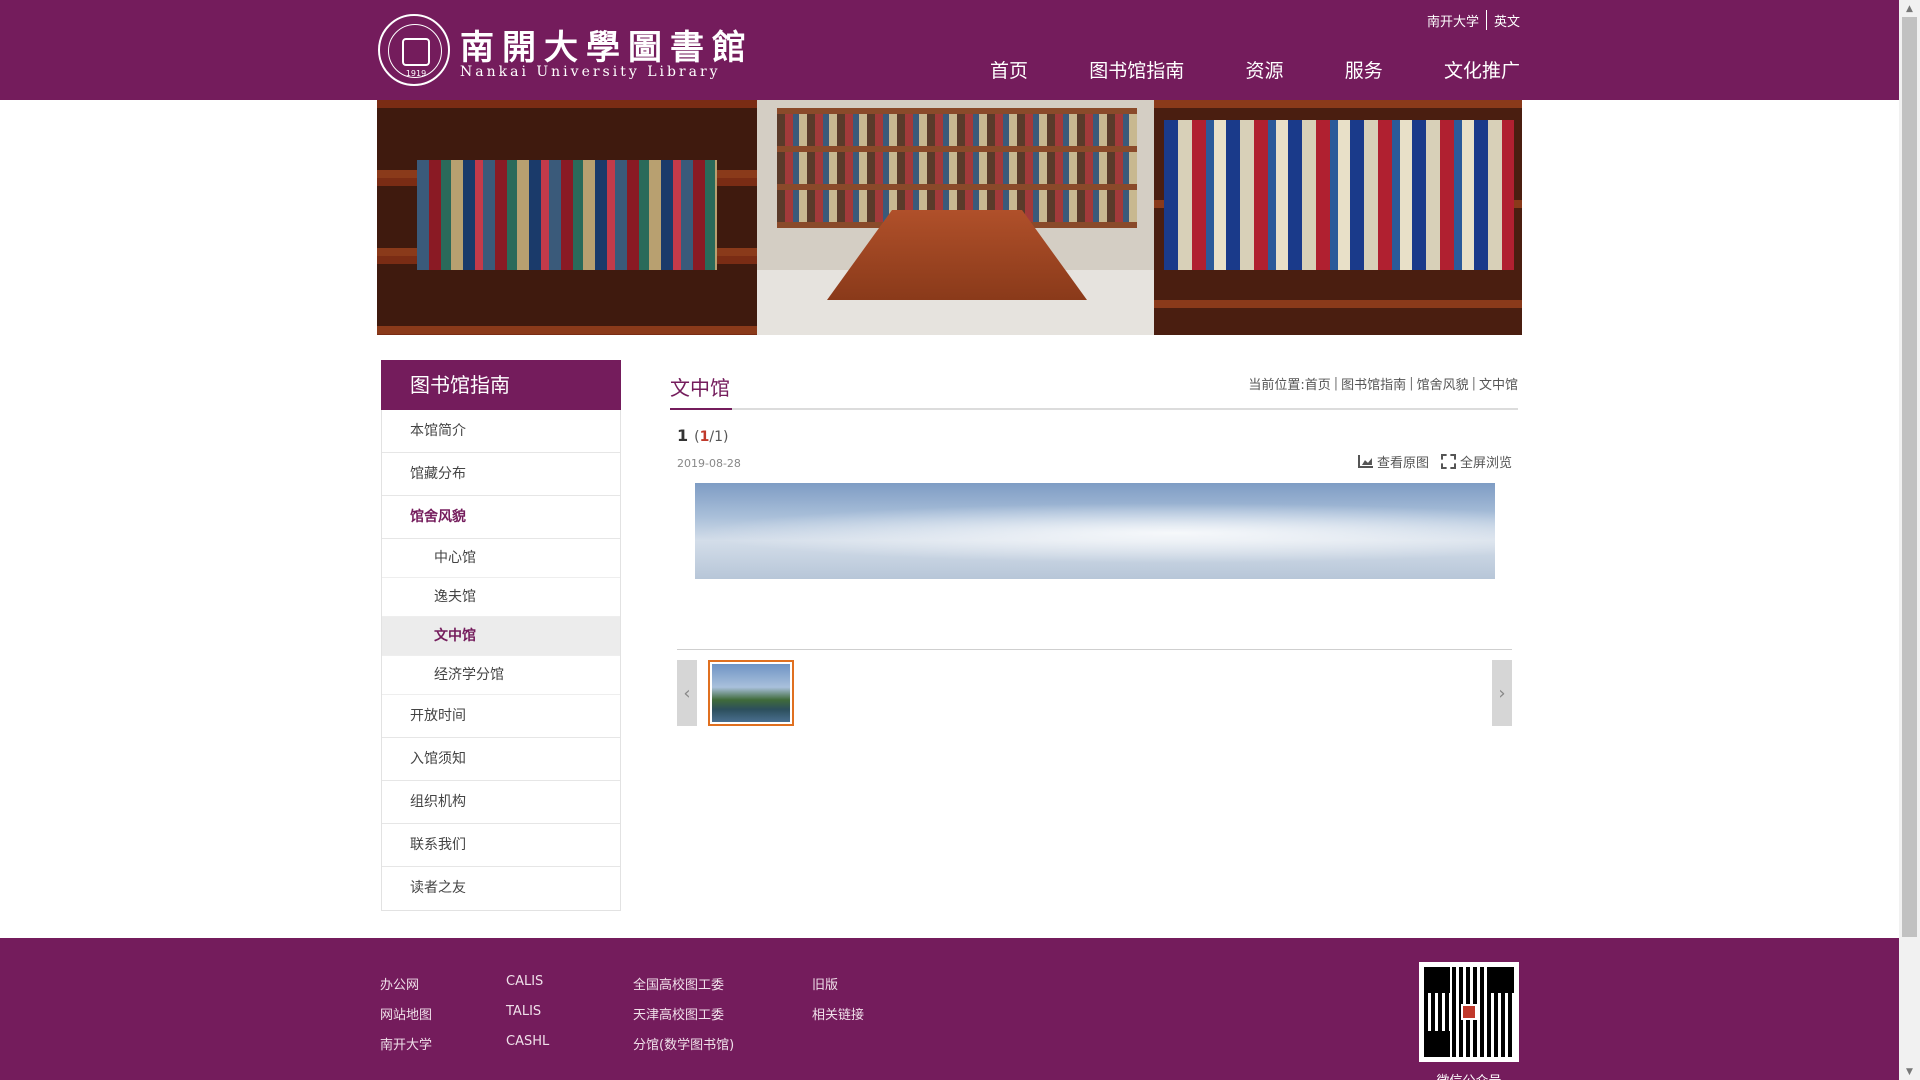 This screenshot has width=1920, height=1080. Describe the element at coordinates (501, 558) in the screenshot. I see `sidebar-subitem-central-library: 中心馆` at that location.